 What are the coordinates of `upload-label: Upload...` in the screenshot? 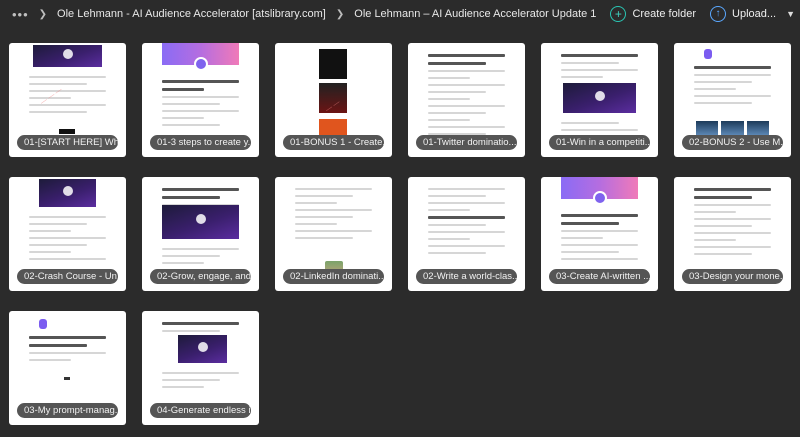 It's located at (754, 14).